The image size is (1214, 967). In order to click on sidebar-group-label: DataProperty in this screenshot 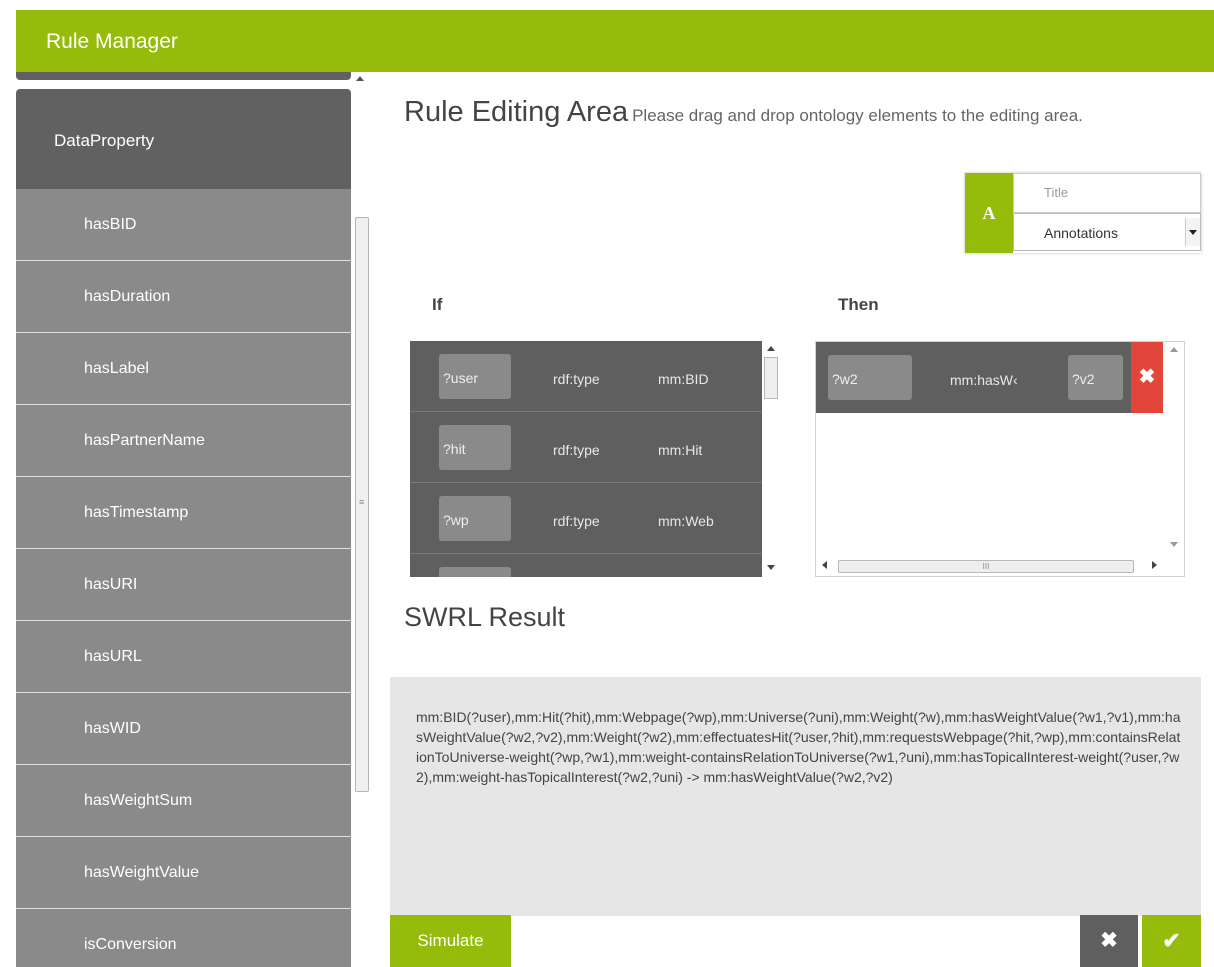, I will do `click(104, 140)`.